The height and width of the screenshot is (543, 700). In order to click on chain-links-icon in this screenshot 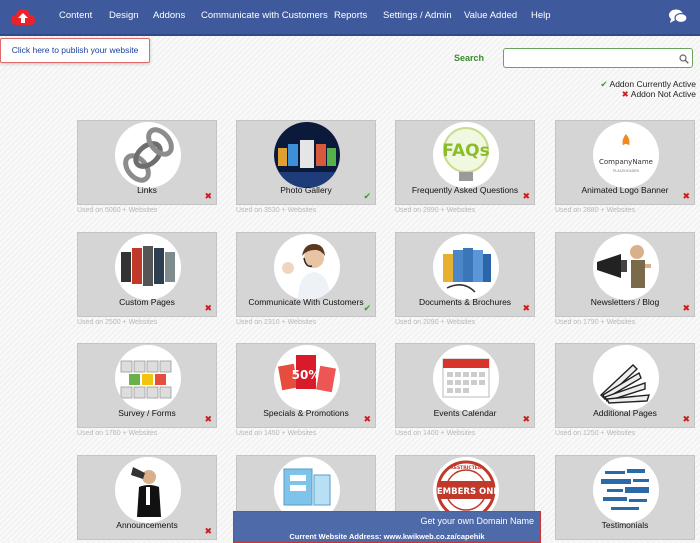, I will do `click(148, 155)`.